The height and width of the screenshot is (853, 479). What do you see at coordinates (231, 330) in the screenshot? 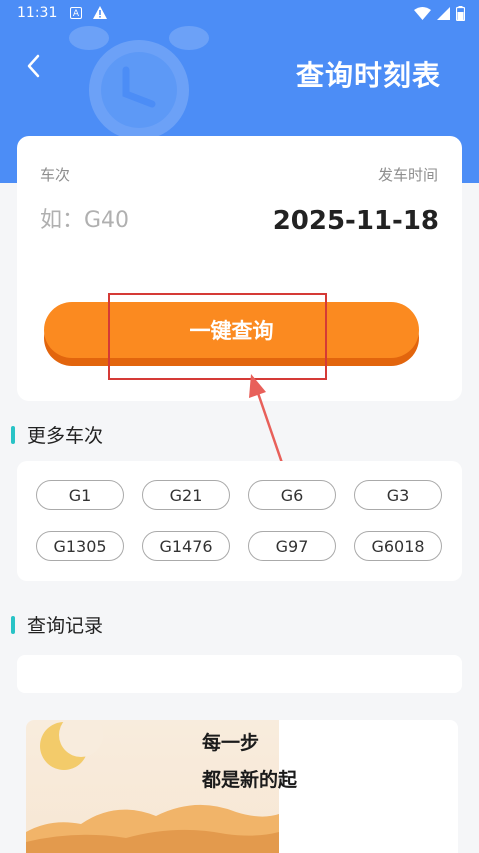
I see `query-button: 一键查询` at bounding box center [231, 330].